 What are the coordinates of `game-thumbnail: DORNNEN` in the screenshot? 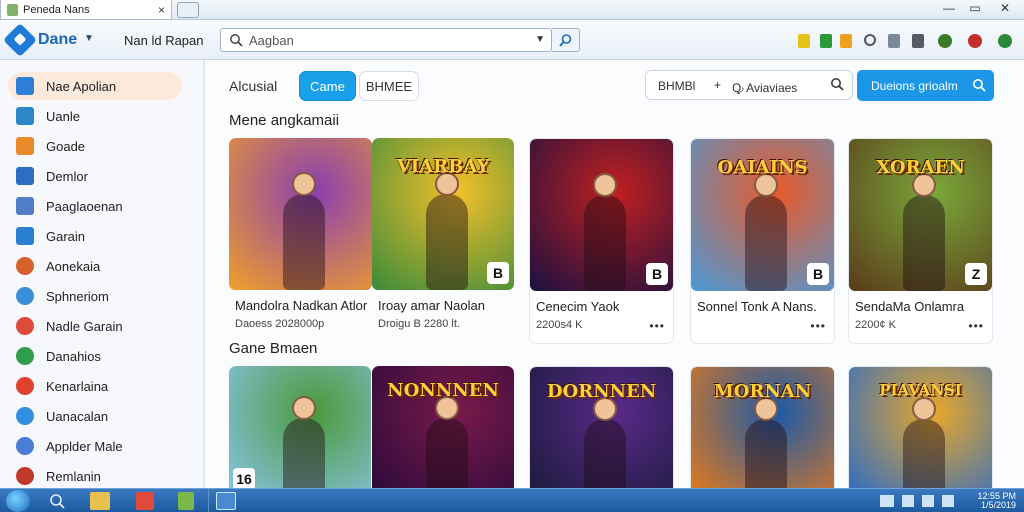 It's located at (601, 427).